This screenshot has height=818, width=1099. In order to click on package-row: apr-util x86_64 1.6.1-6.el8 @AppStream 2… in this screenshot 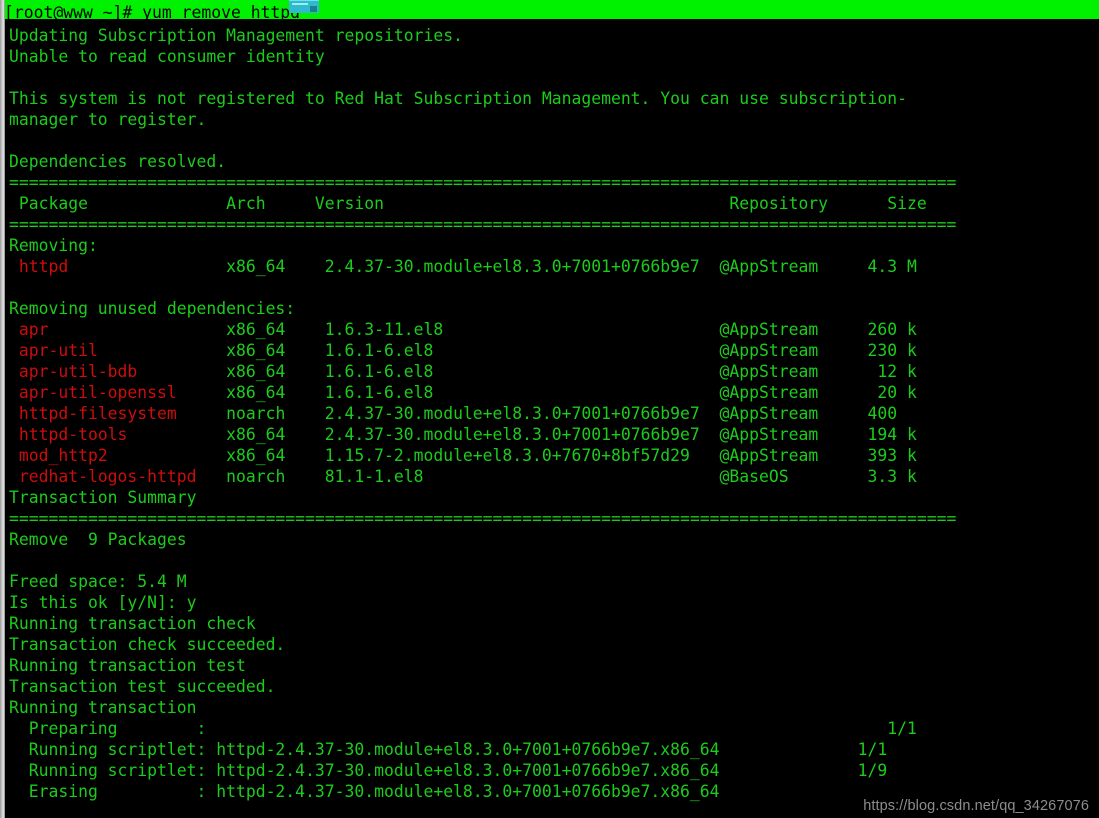, I will do `click(463, 350)`.